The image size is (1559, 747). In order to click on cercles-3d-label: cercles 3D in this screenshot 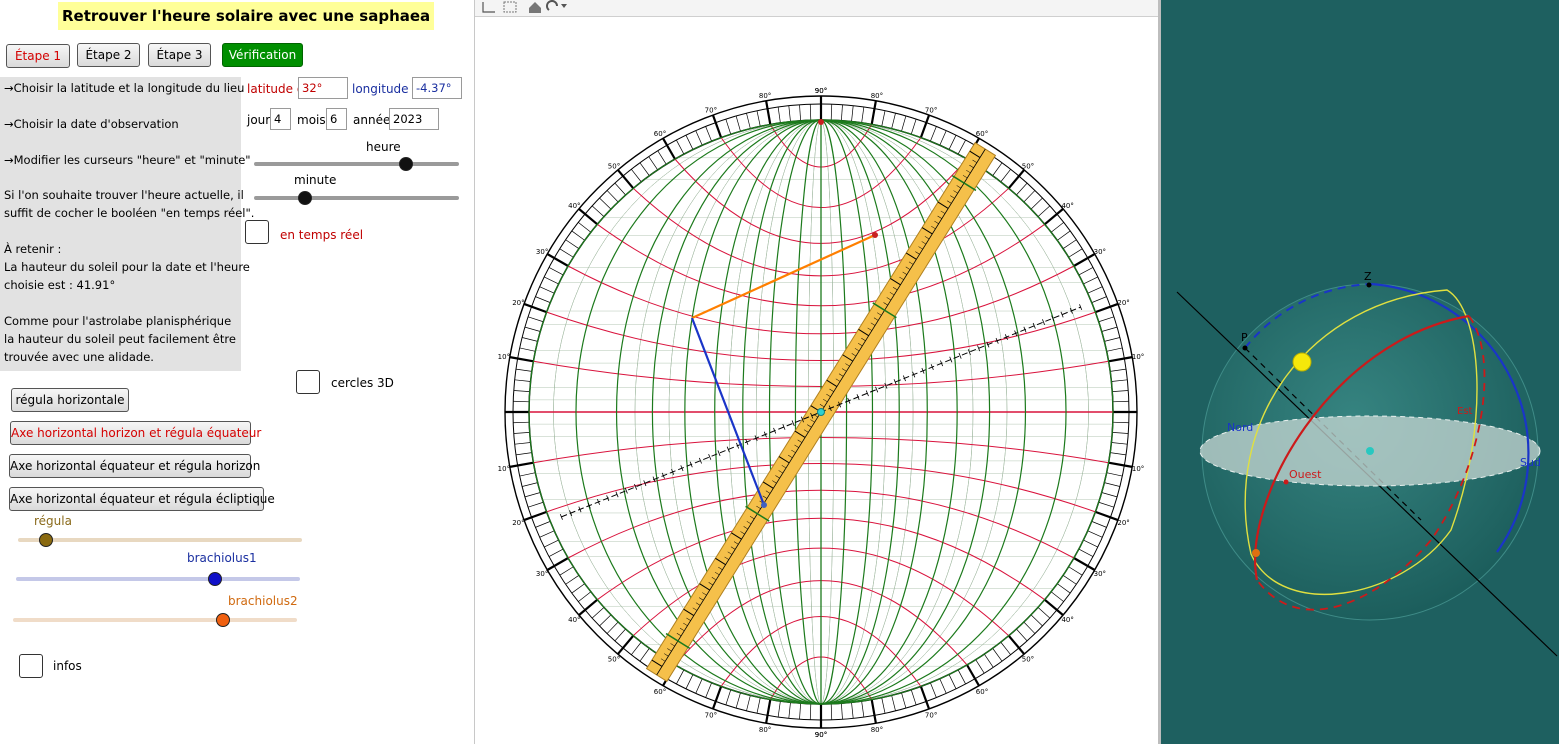, I will do `click(362, 383)`.